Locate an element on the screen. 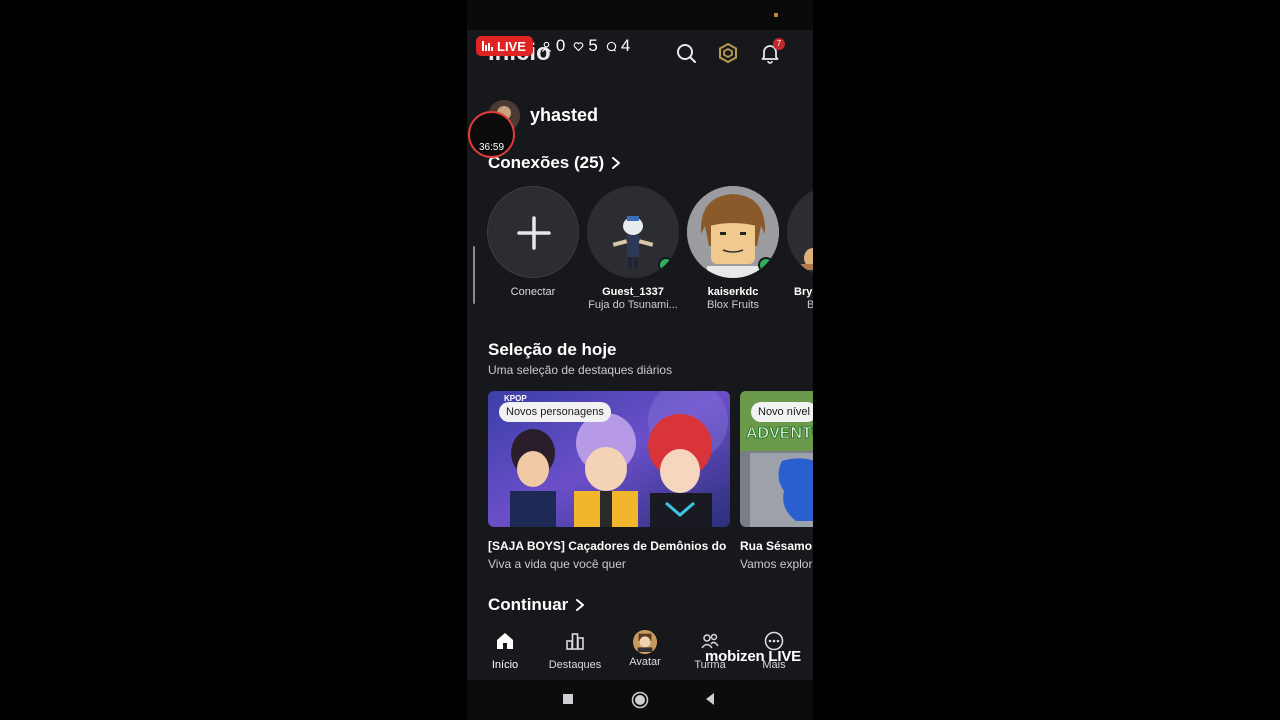 This screenshot has height=720, width=1280. connection-game: Blox Fruits is located at coordinates (733, 305).